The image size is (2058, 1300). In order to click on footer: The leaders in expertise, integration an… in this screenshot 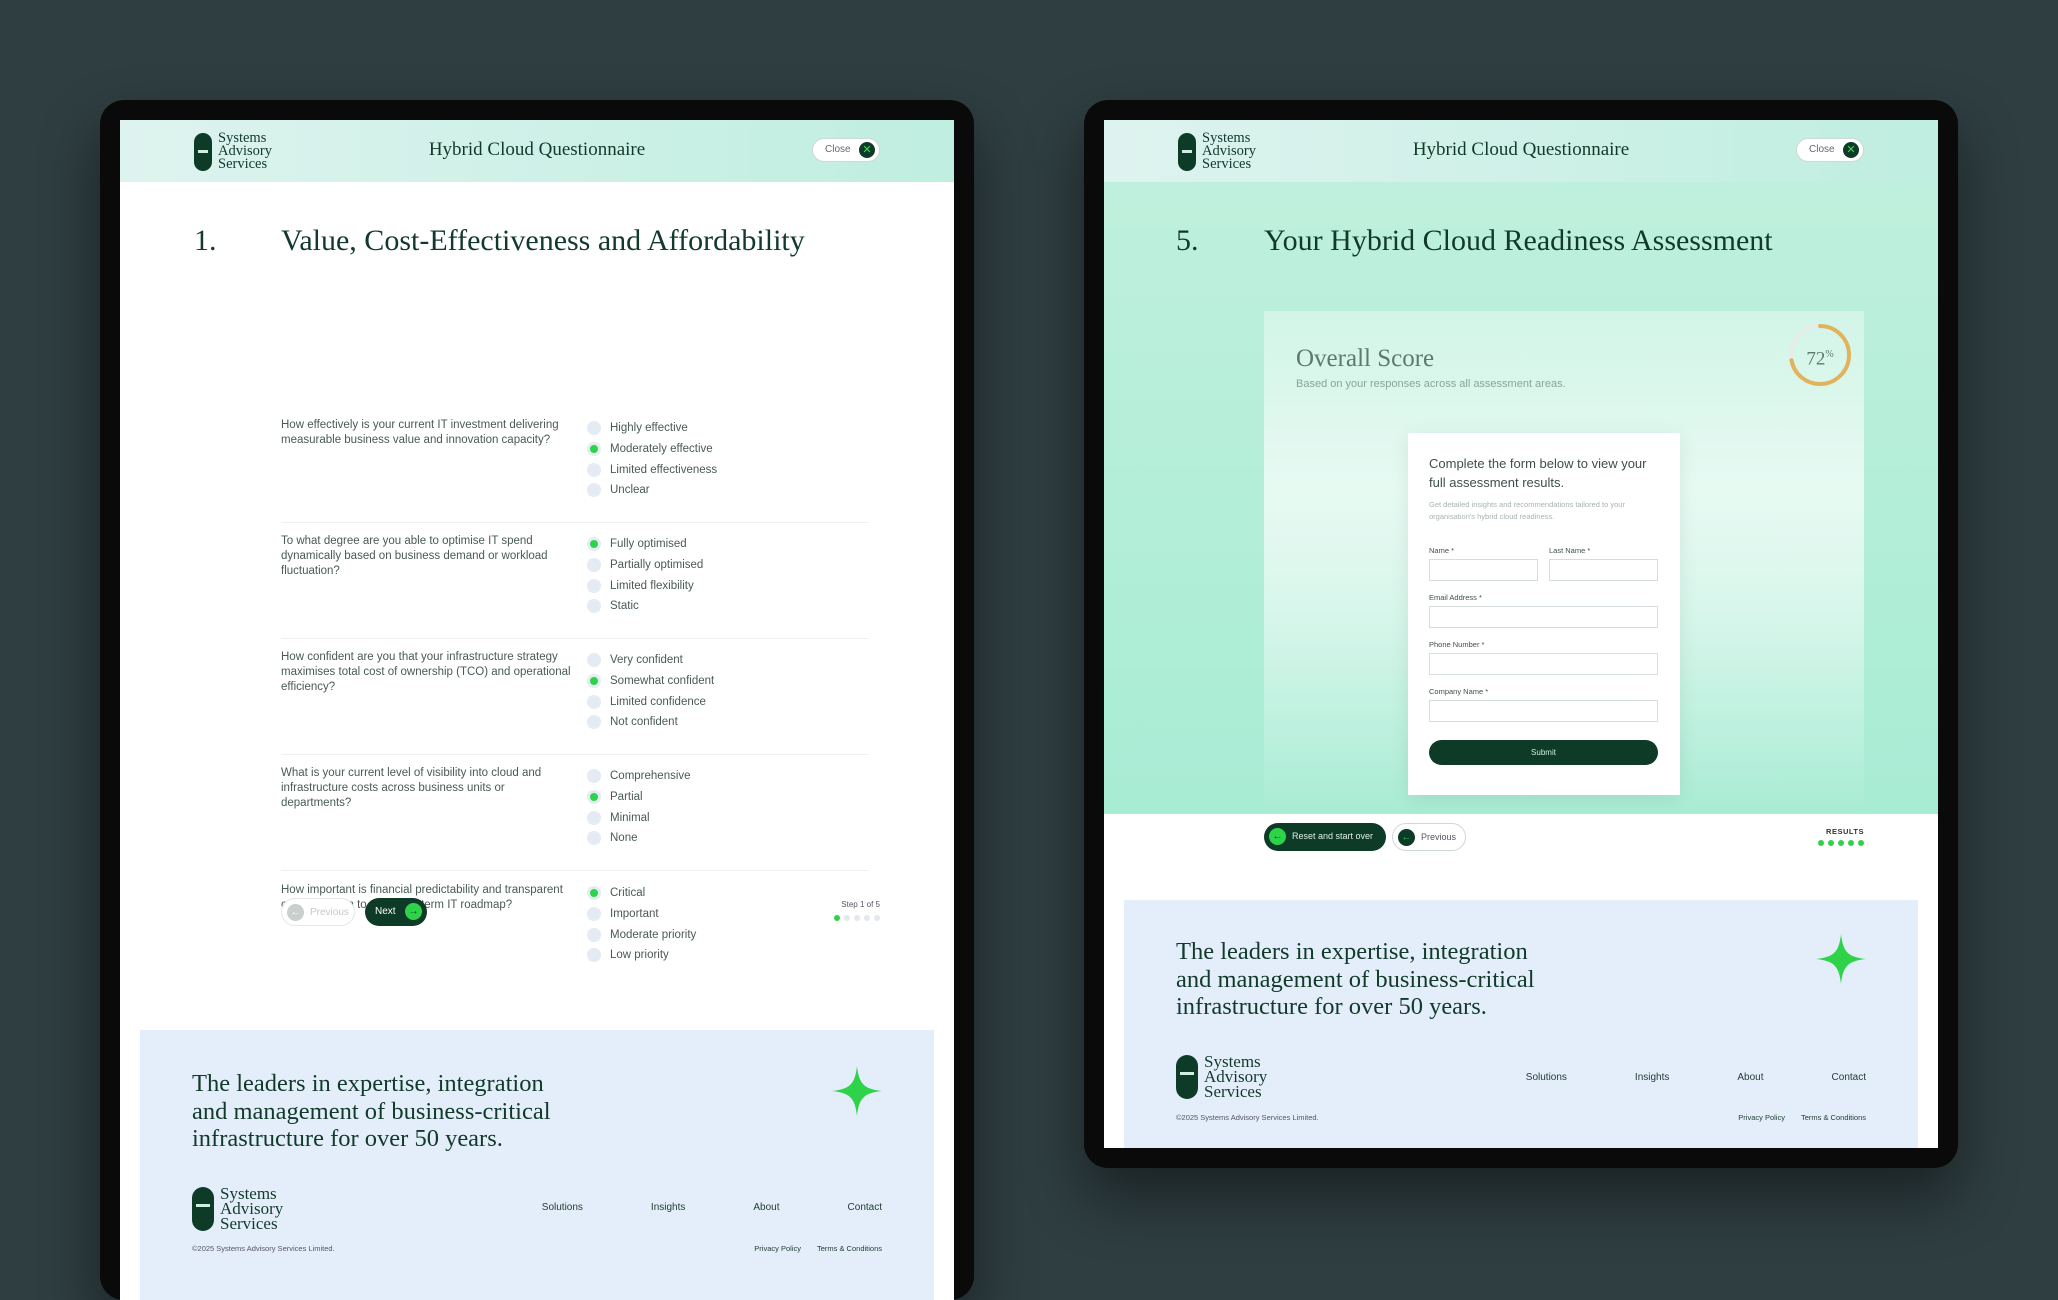, I will do `click(537, 1165)`.